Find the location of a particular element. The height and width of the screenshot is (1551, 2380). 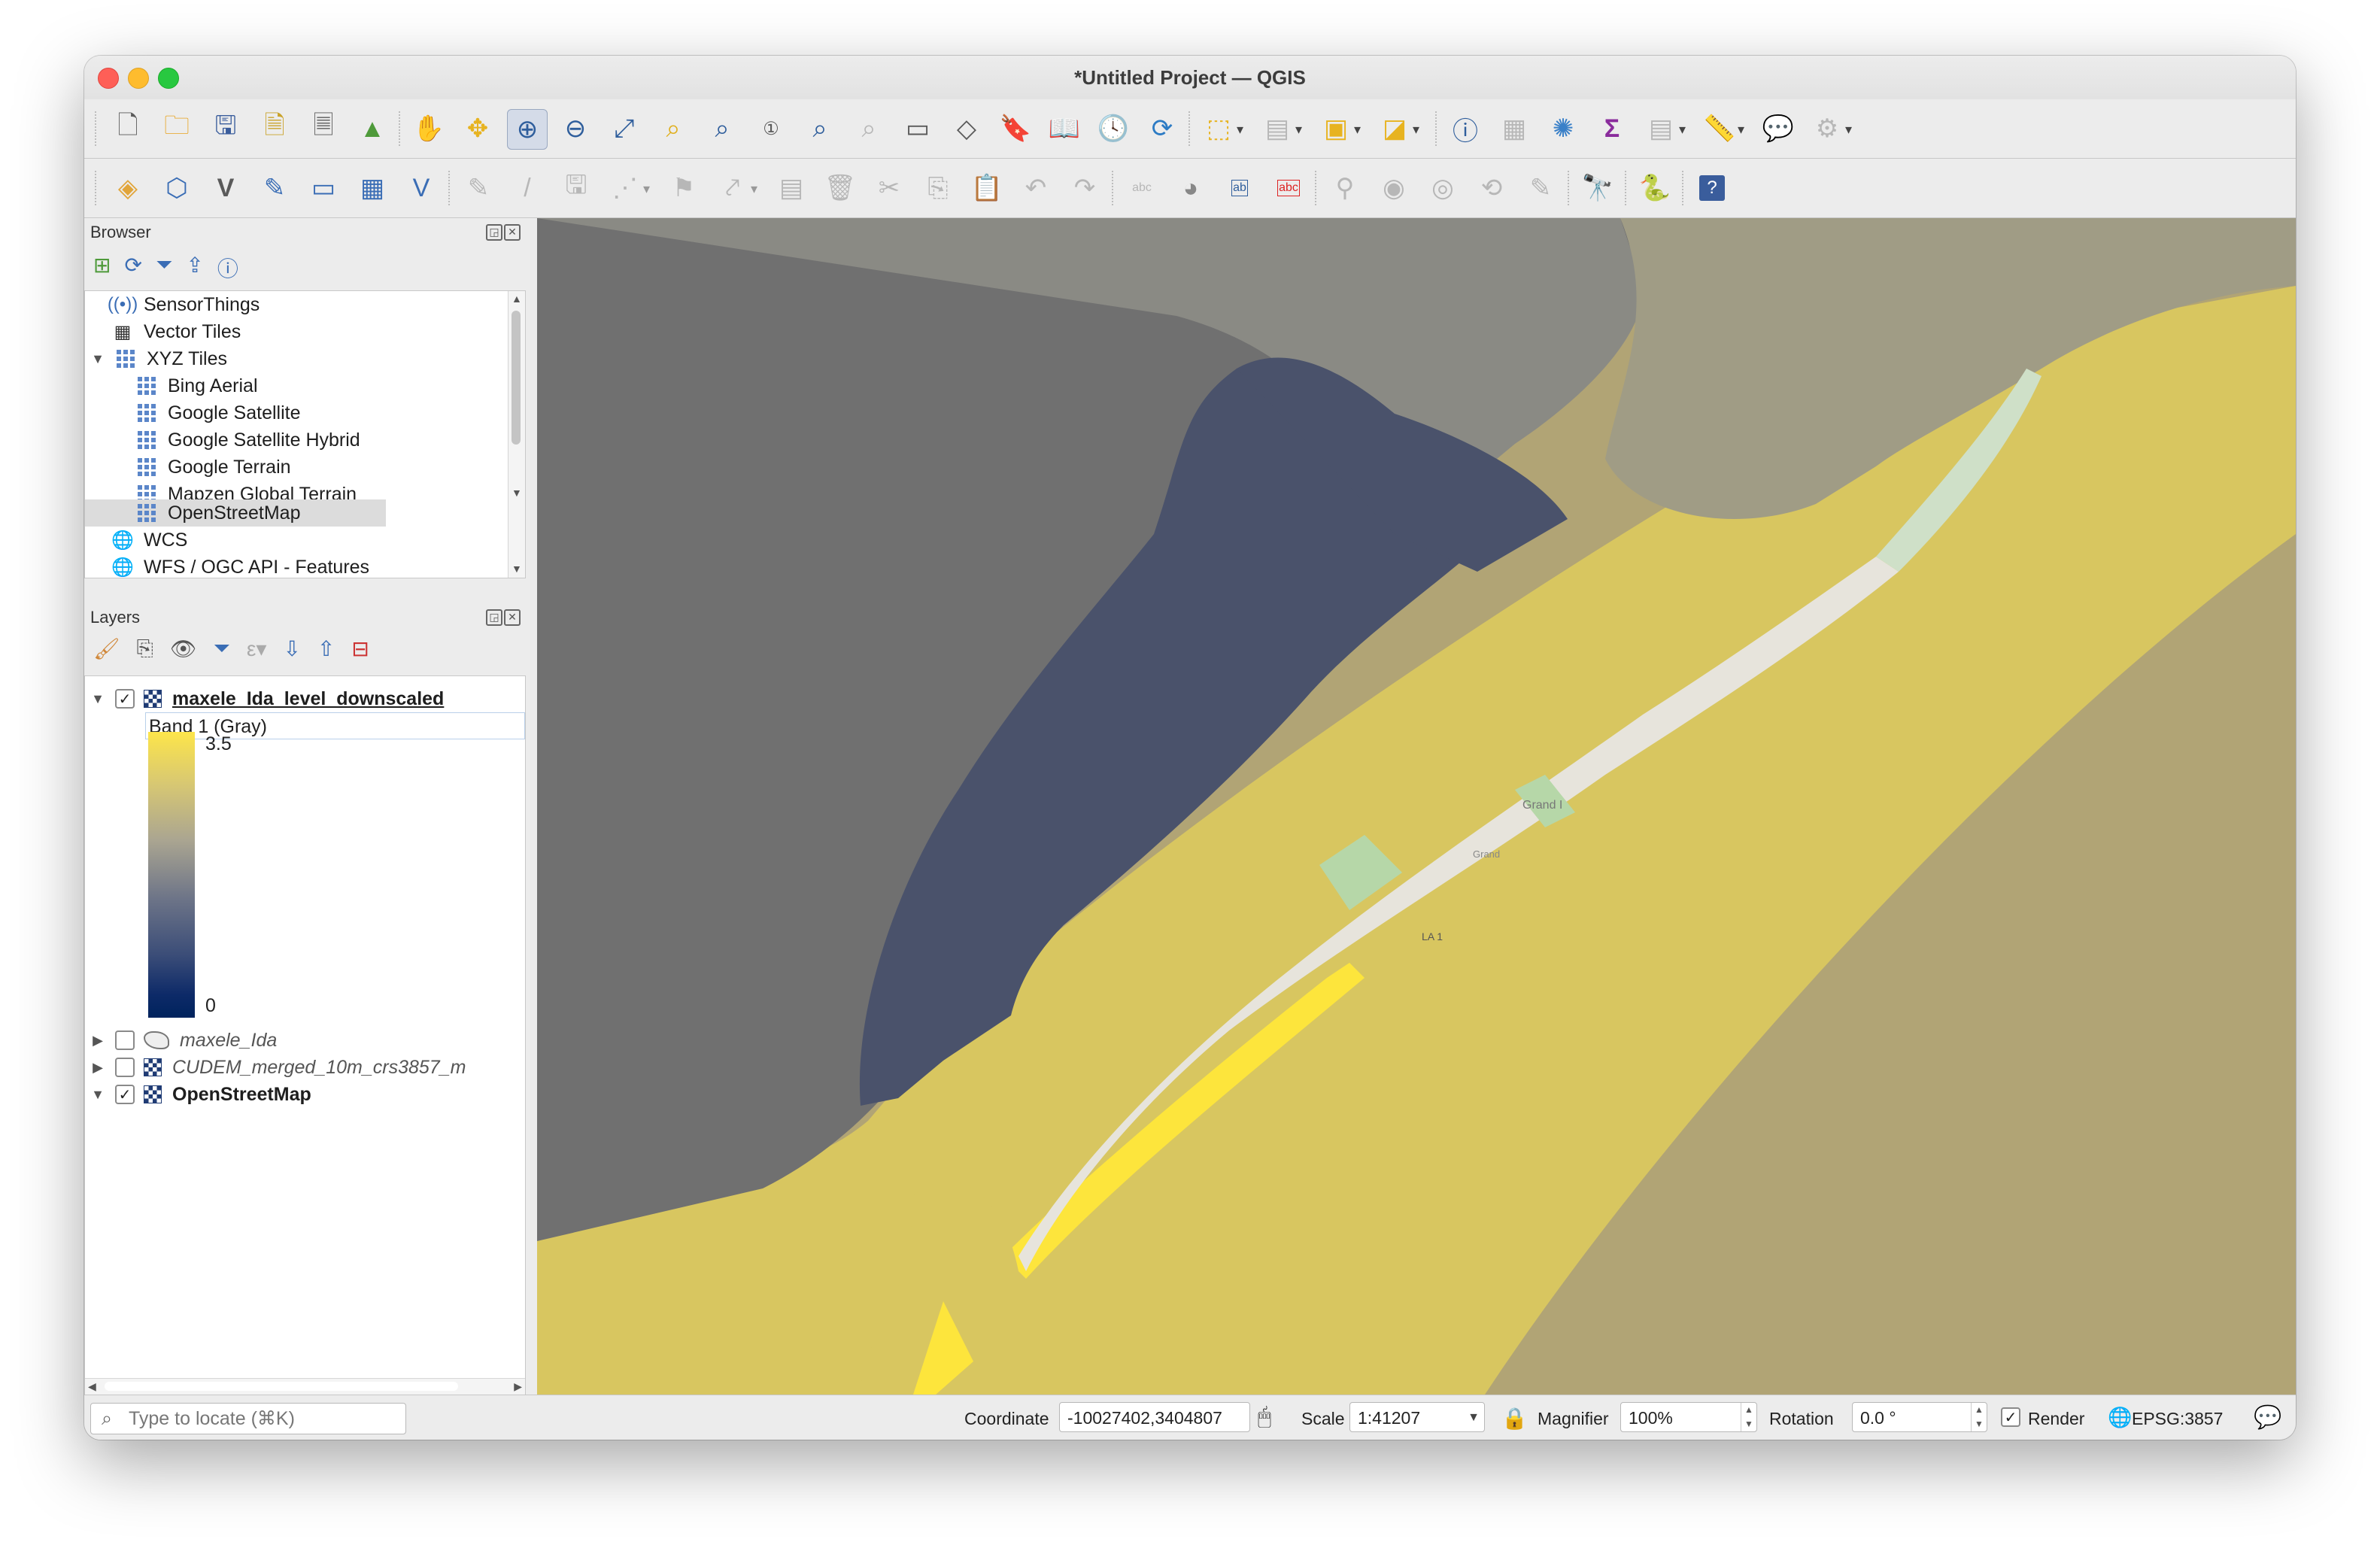

edit-pencil-icon: / is located at coordinates (527, 188).